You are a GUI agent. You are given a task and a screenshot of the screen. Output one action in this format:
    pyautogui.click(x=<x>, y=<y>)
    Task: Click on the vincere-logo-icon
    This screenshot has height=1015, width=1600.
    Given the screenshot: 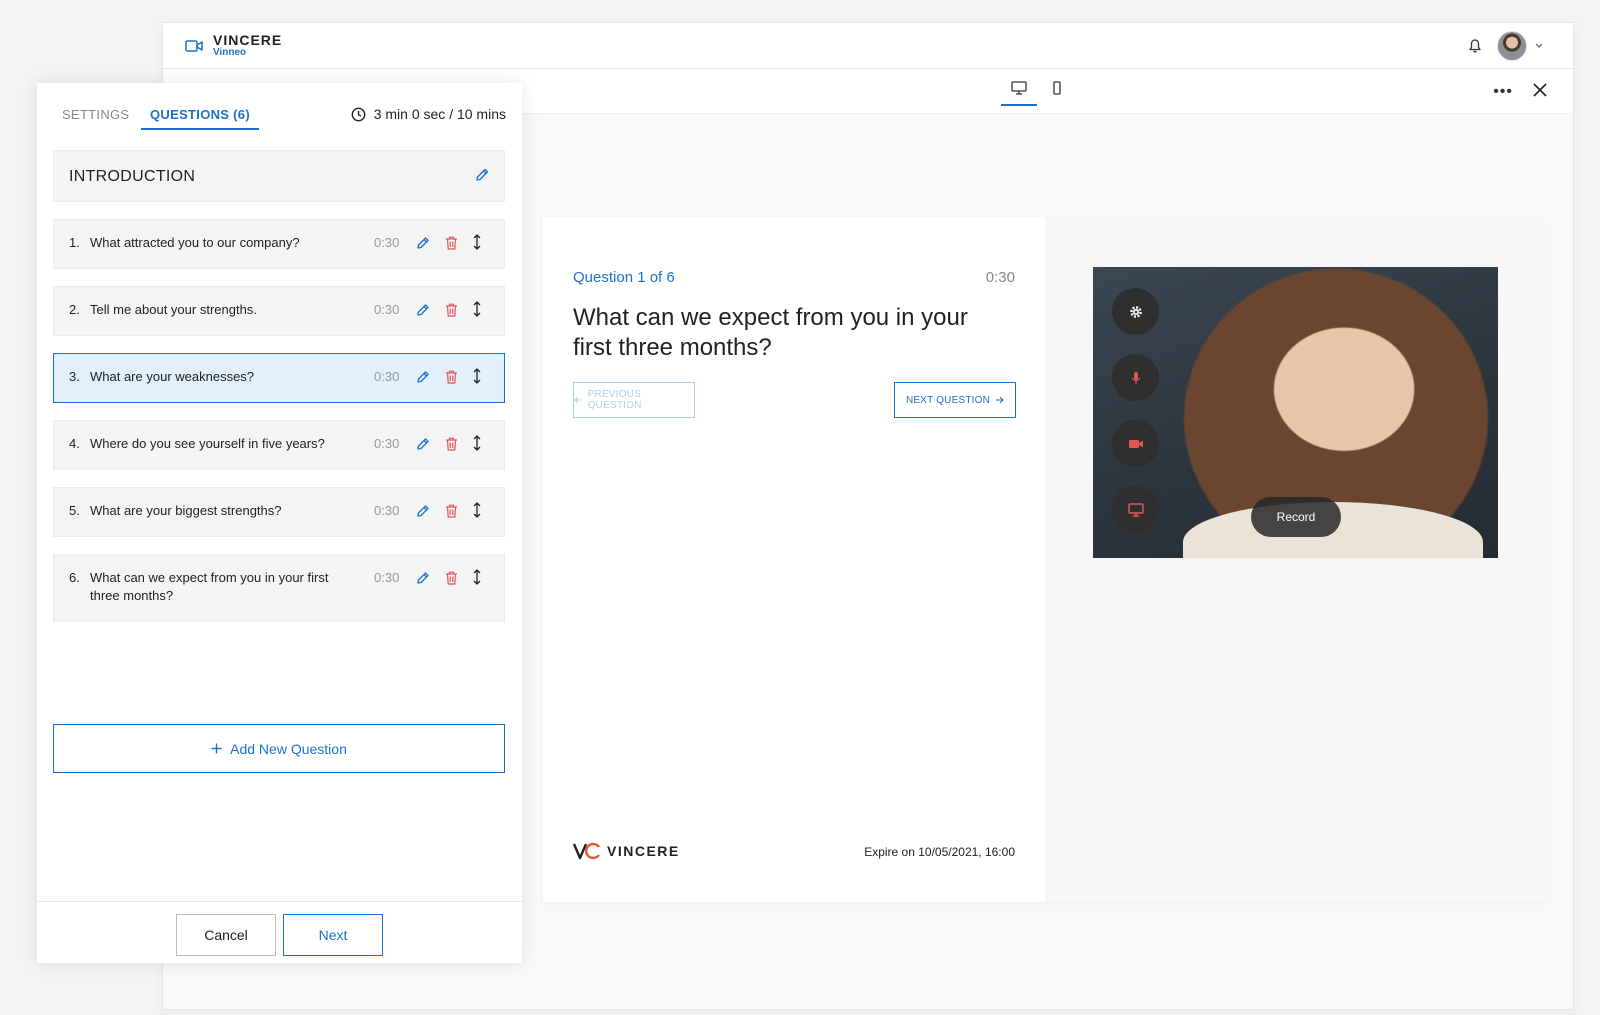 What is the action you would take?
    pyautogui.click(x=586, y=851)
    